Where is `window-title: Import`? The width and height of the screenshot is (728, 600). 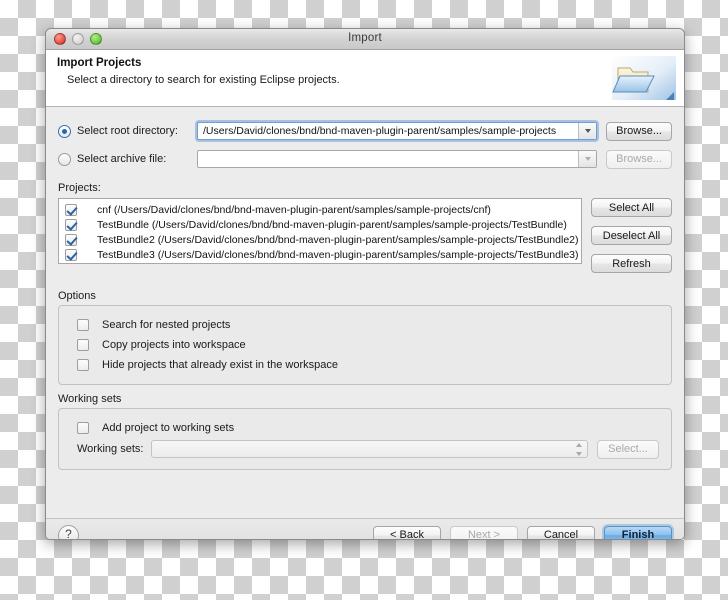
window-title: Import is located at coordinates (365, 38).